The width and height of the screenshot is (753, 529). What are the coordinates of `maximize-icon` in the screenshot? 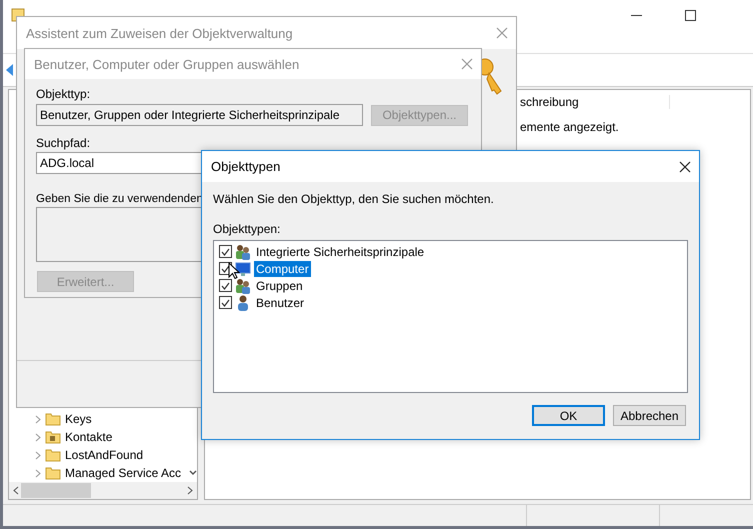 It's located at (690, 15).